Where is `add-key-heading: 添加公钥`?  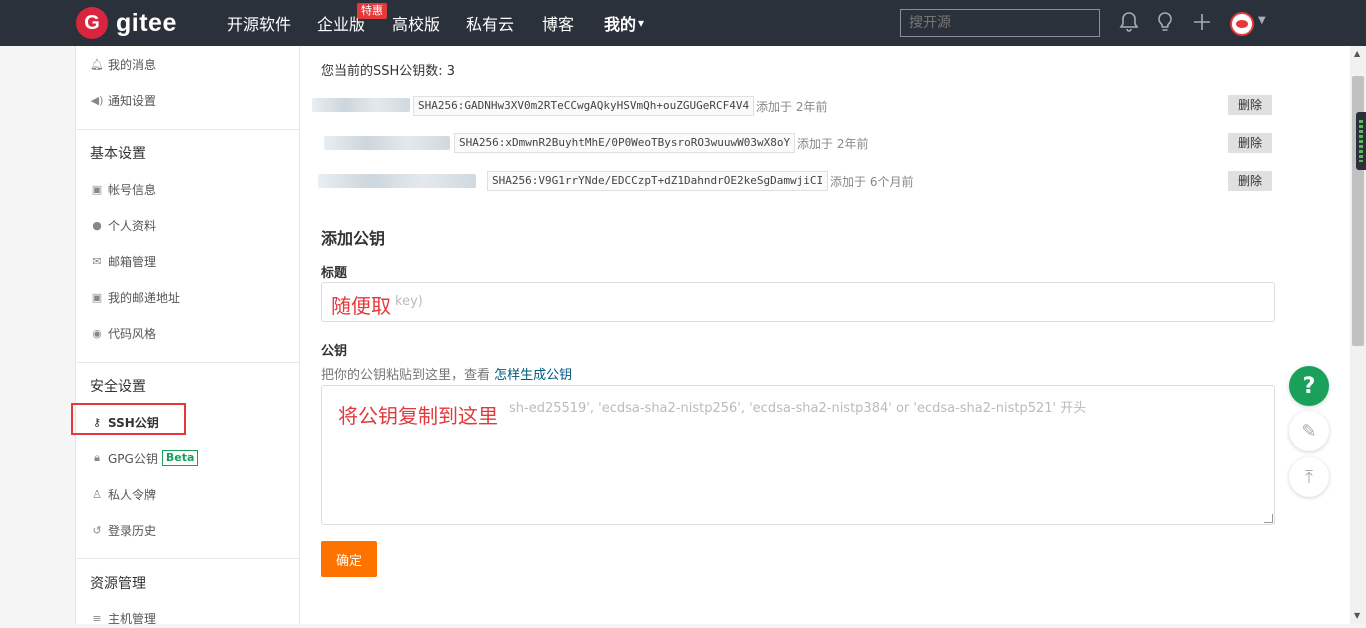
add-key-heading: 添加公钥 is located at coordinates (353, 238).